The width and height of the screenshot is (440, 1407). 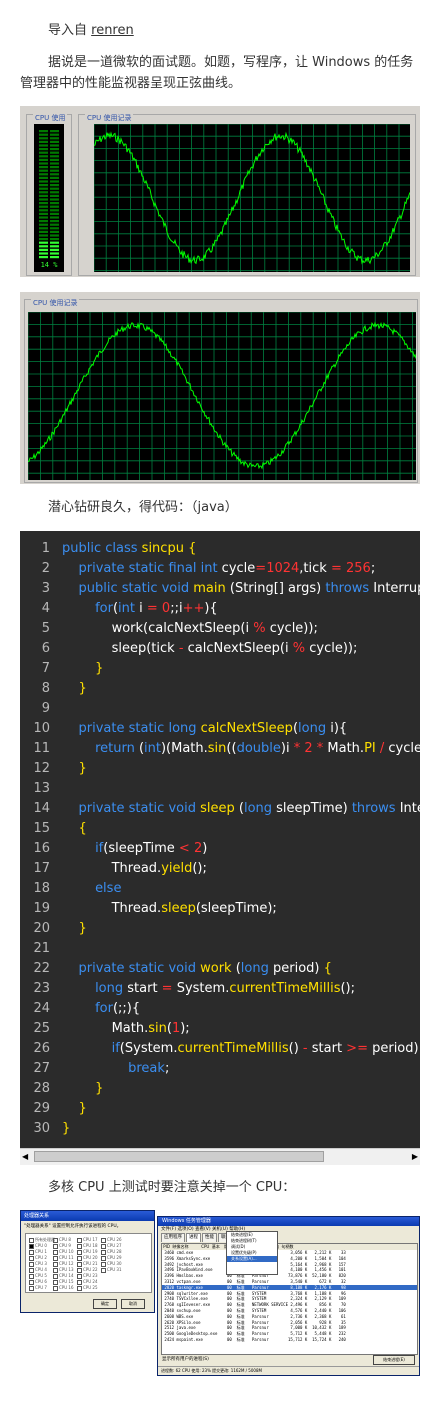 What do you see at coordinates (63, 1276) in the screenshot?
I see `cpu-checkbox: CPU 14` at bounding box center [63, 1276].